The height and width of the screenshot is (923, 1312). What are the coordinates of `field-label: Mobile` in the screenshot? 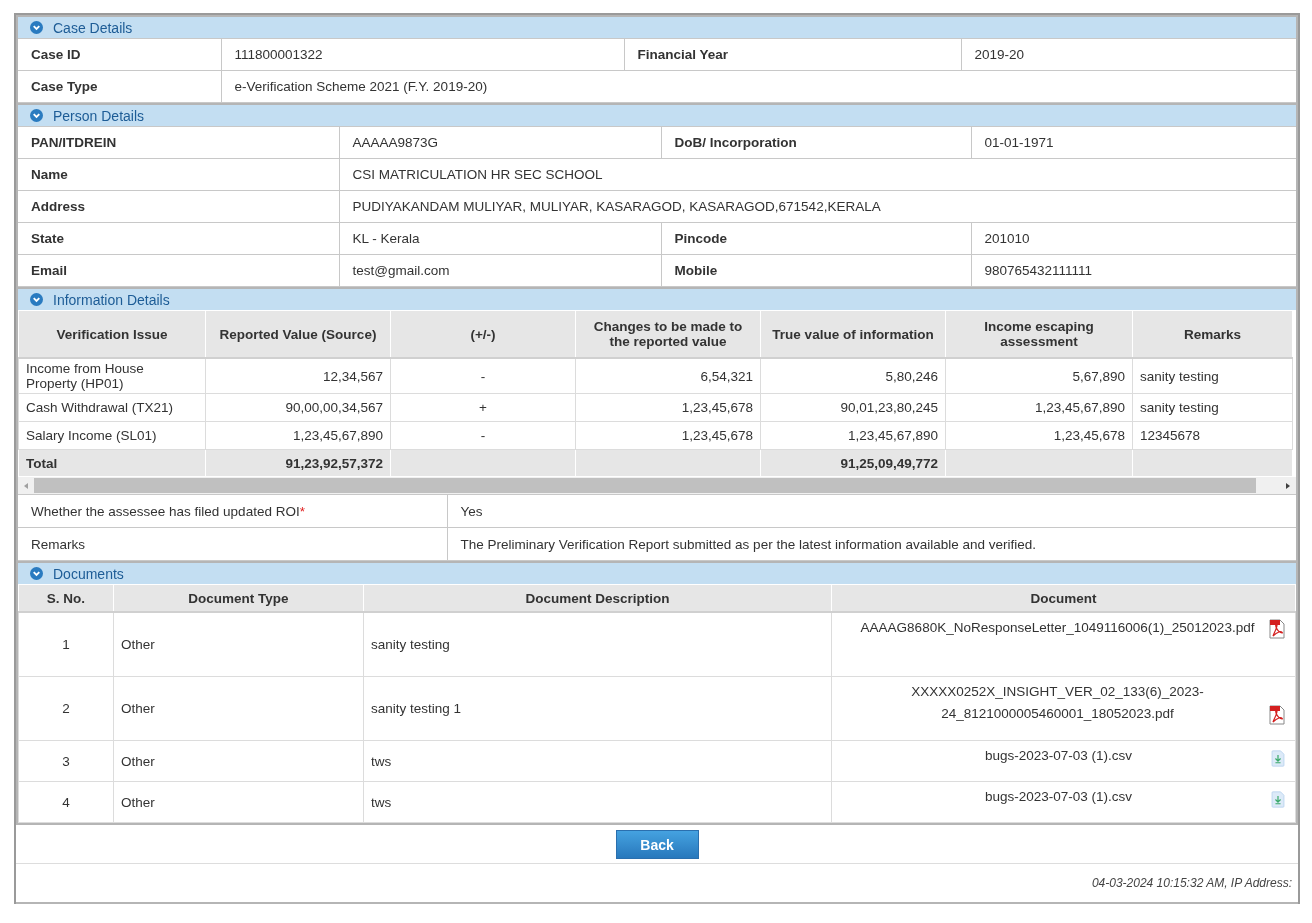 It's located at (816, 270).